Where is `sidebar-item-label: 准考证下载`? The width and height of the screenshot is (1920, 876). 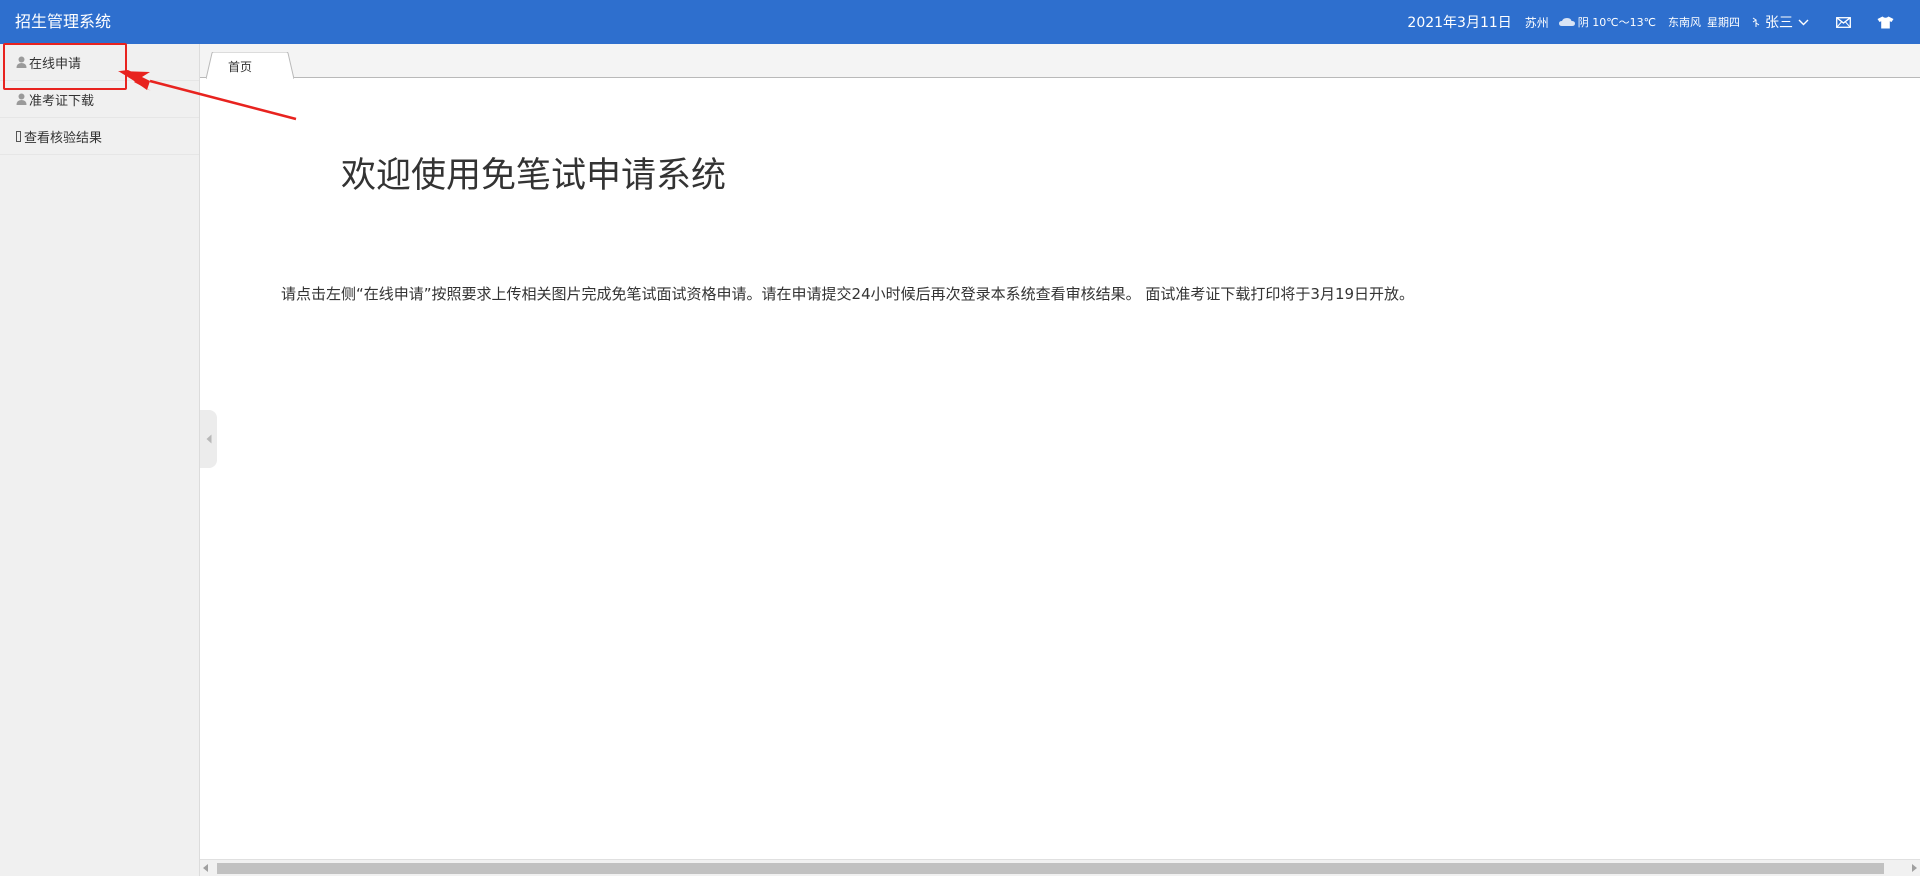
sidebar-item-label: 准考证下载 is located at coordinates (62, 101).